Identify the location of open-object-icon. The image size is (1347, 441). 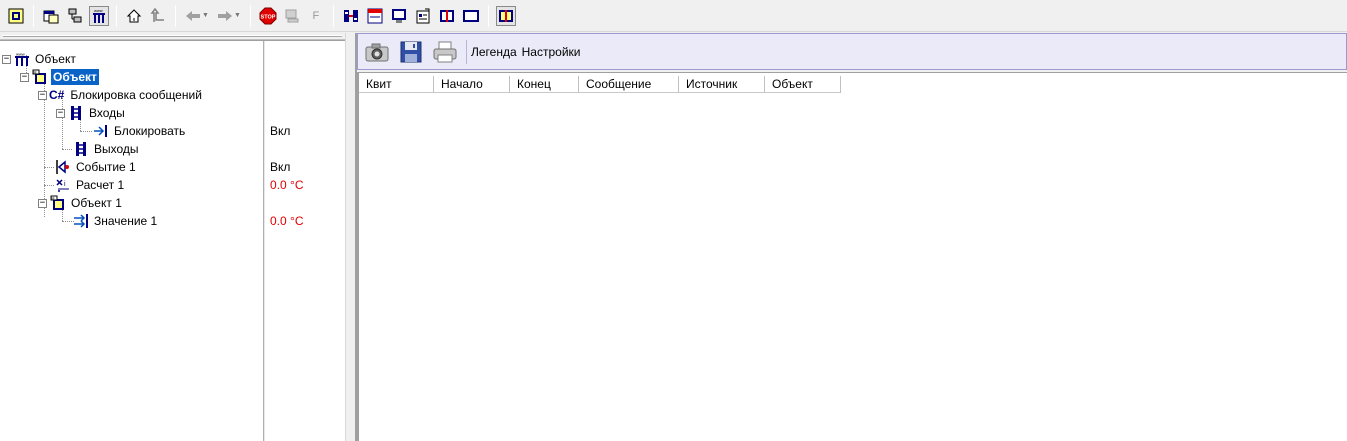
(16, 16).